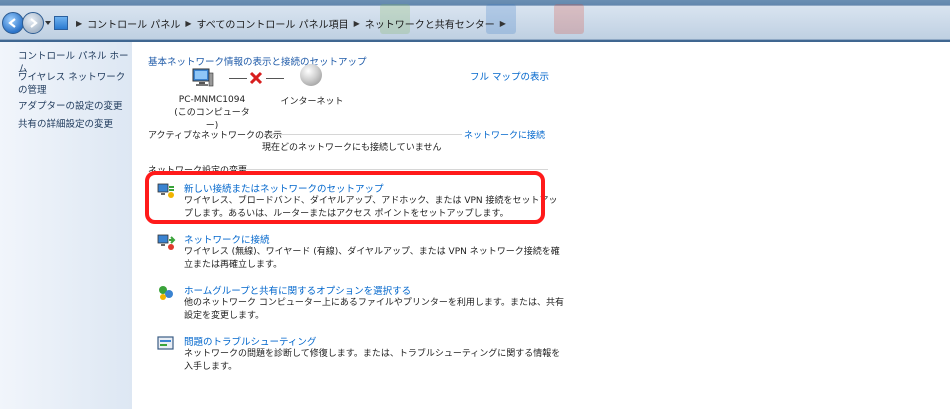 The image size is (950, 409). I want to click on taskbar-app-icon, so click(569, 19).